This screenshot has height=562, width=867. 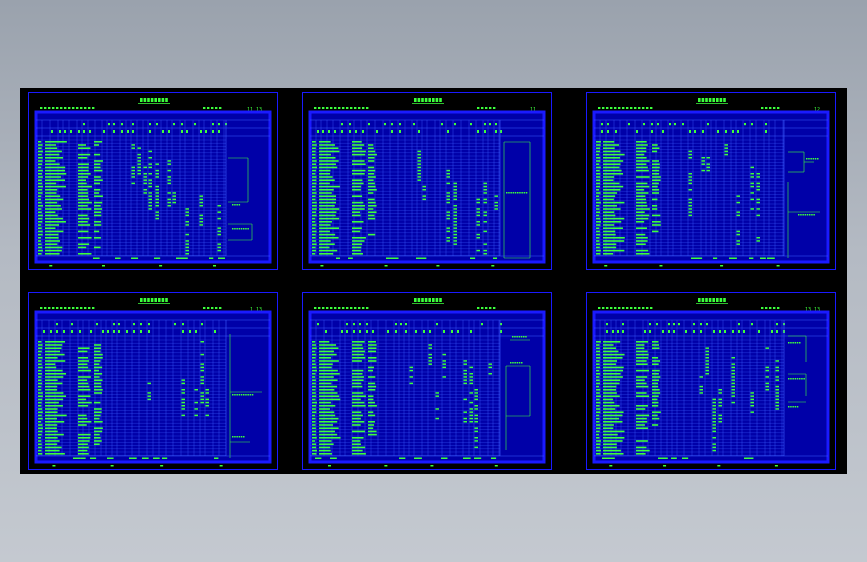 I want to click on drawing-sheet-2: 11, so click(x=427, y=181).